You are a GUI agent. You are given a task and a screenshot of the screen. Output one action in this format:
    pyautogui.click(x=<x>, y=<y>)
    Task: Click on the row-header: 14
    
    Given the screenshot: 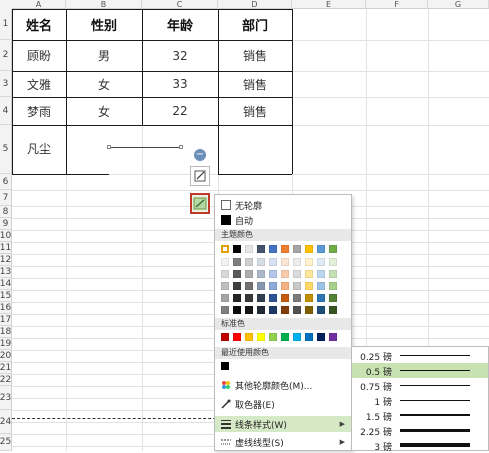 What is the action you would take?
    pyautogui.click(x=6, y=284)
    